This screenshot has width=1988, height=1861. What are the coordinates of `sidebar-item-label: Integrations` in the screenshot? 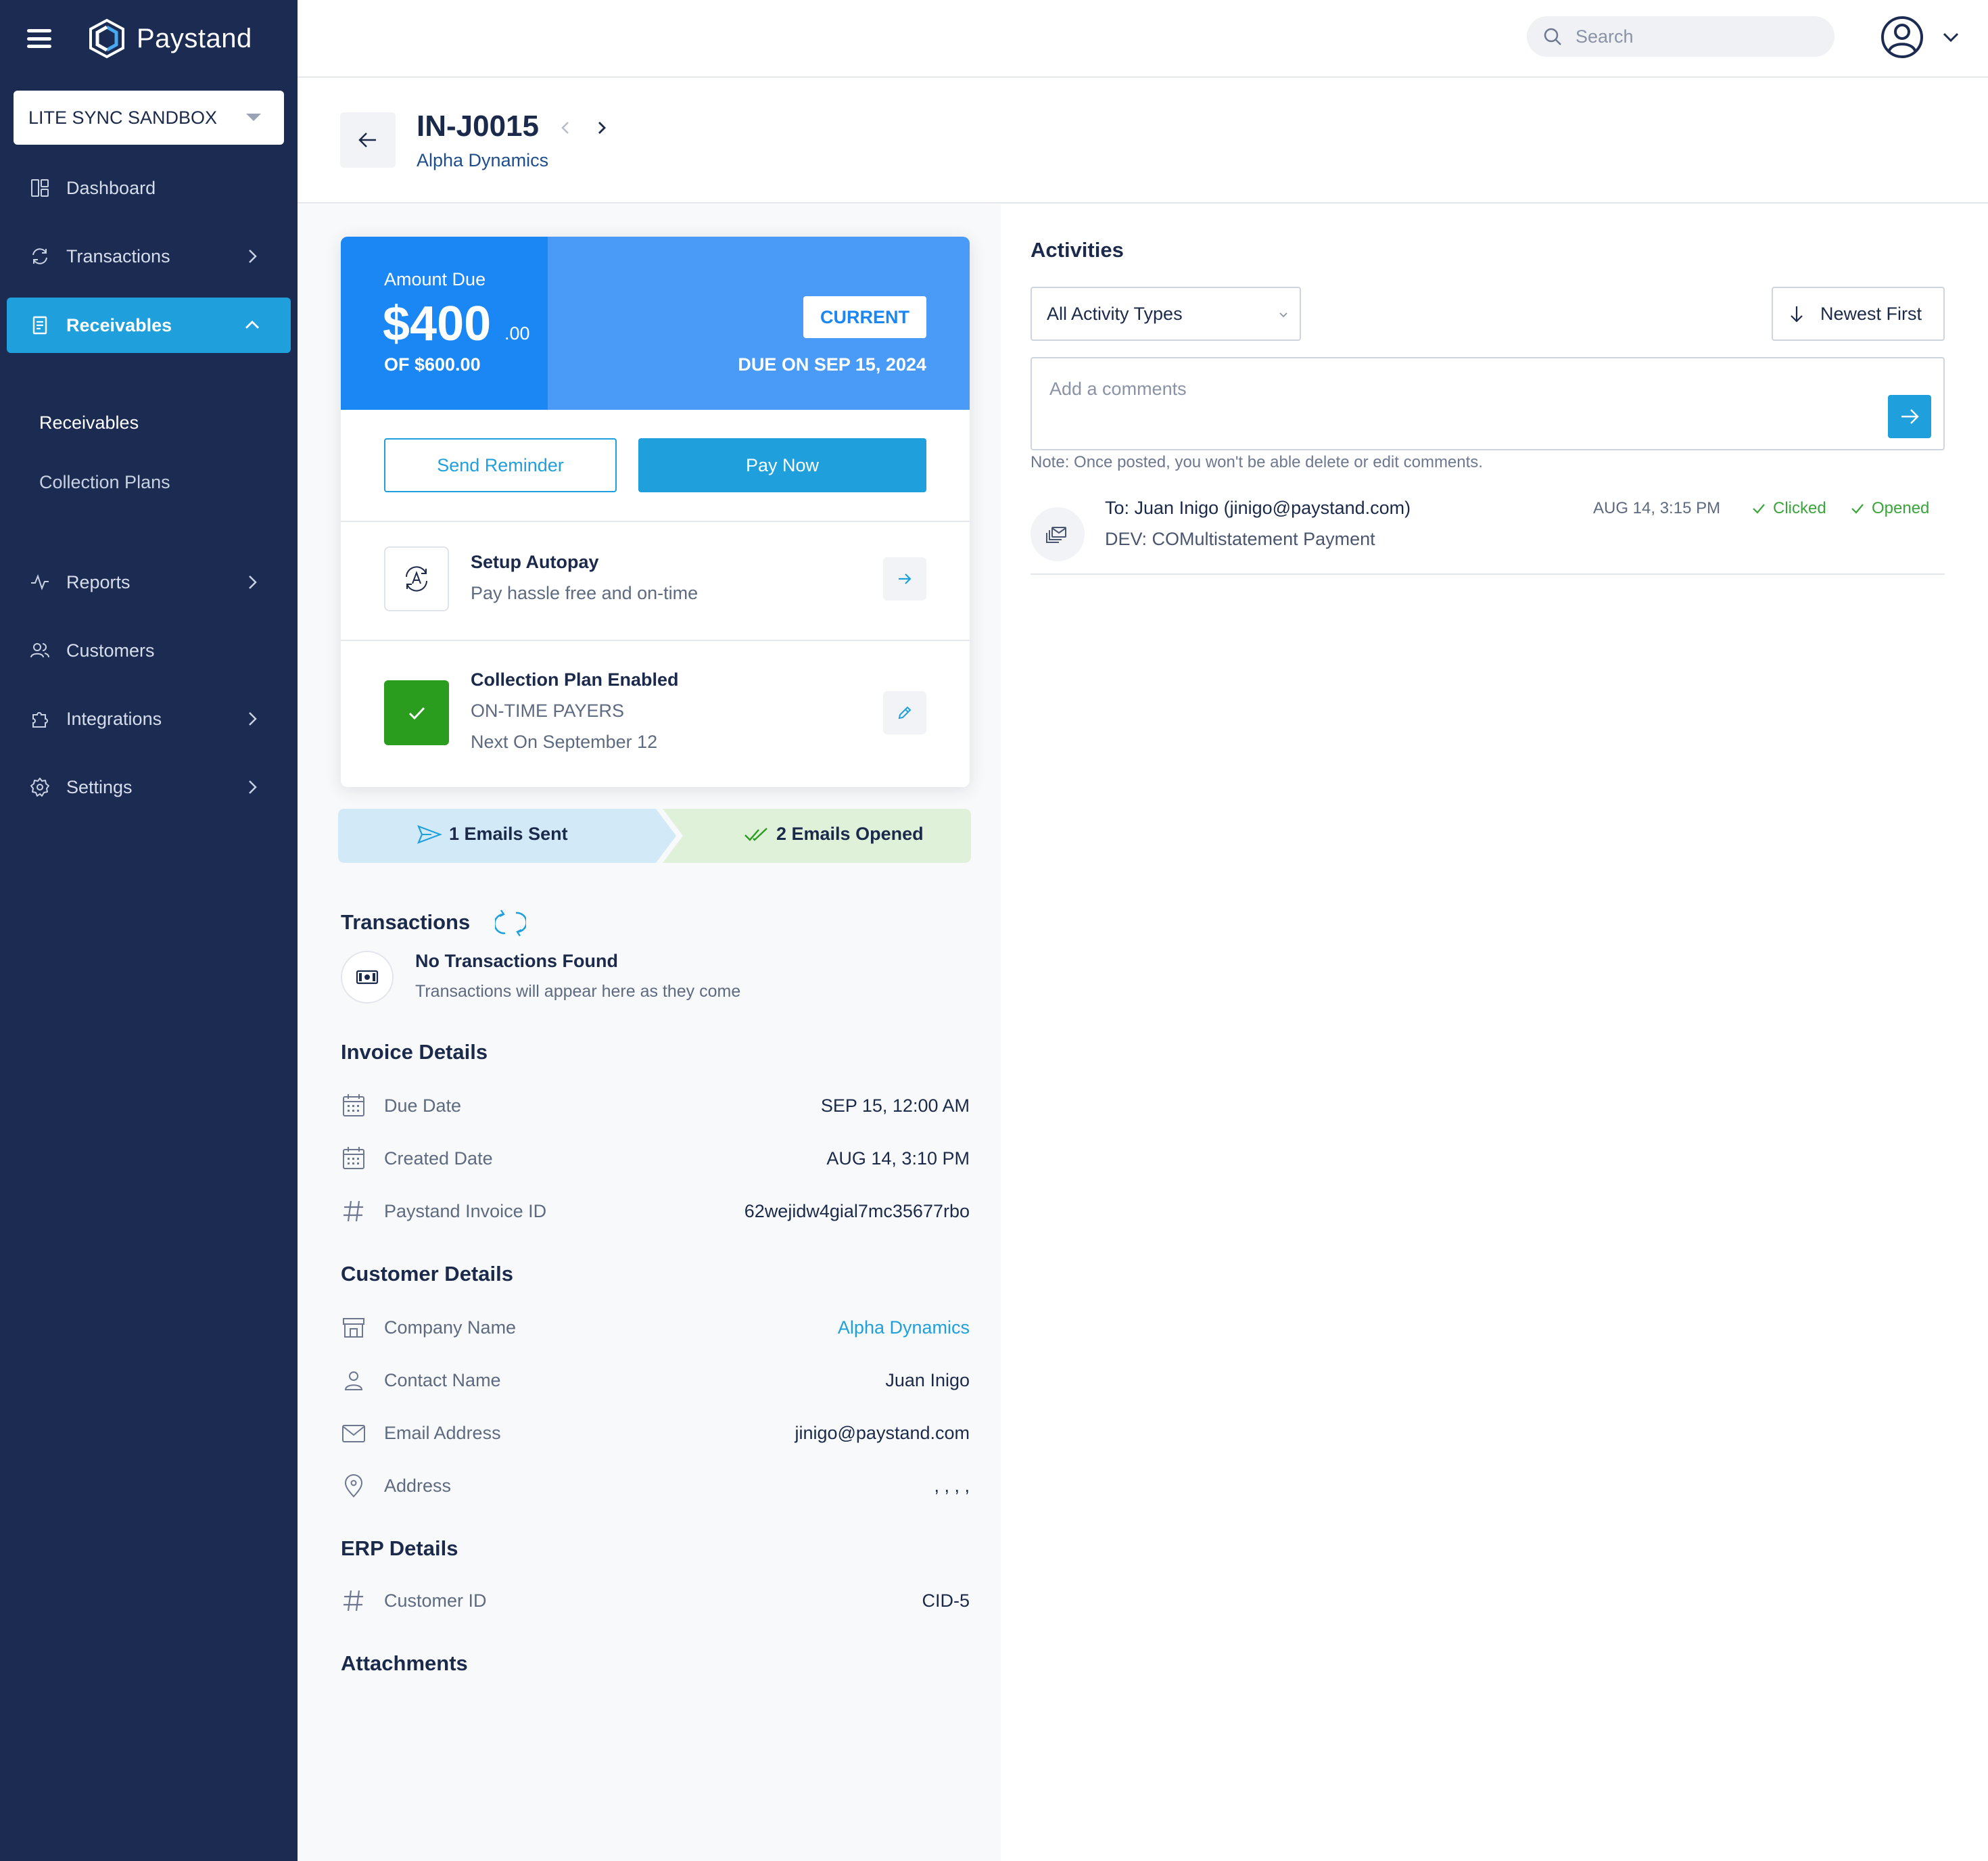 It's located at (114, 719).